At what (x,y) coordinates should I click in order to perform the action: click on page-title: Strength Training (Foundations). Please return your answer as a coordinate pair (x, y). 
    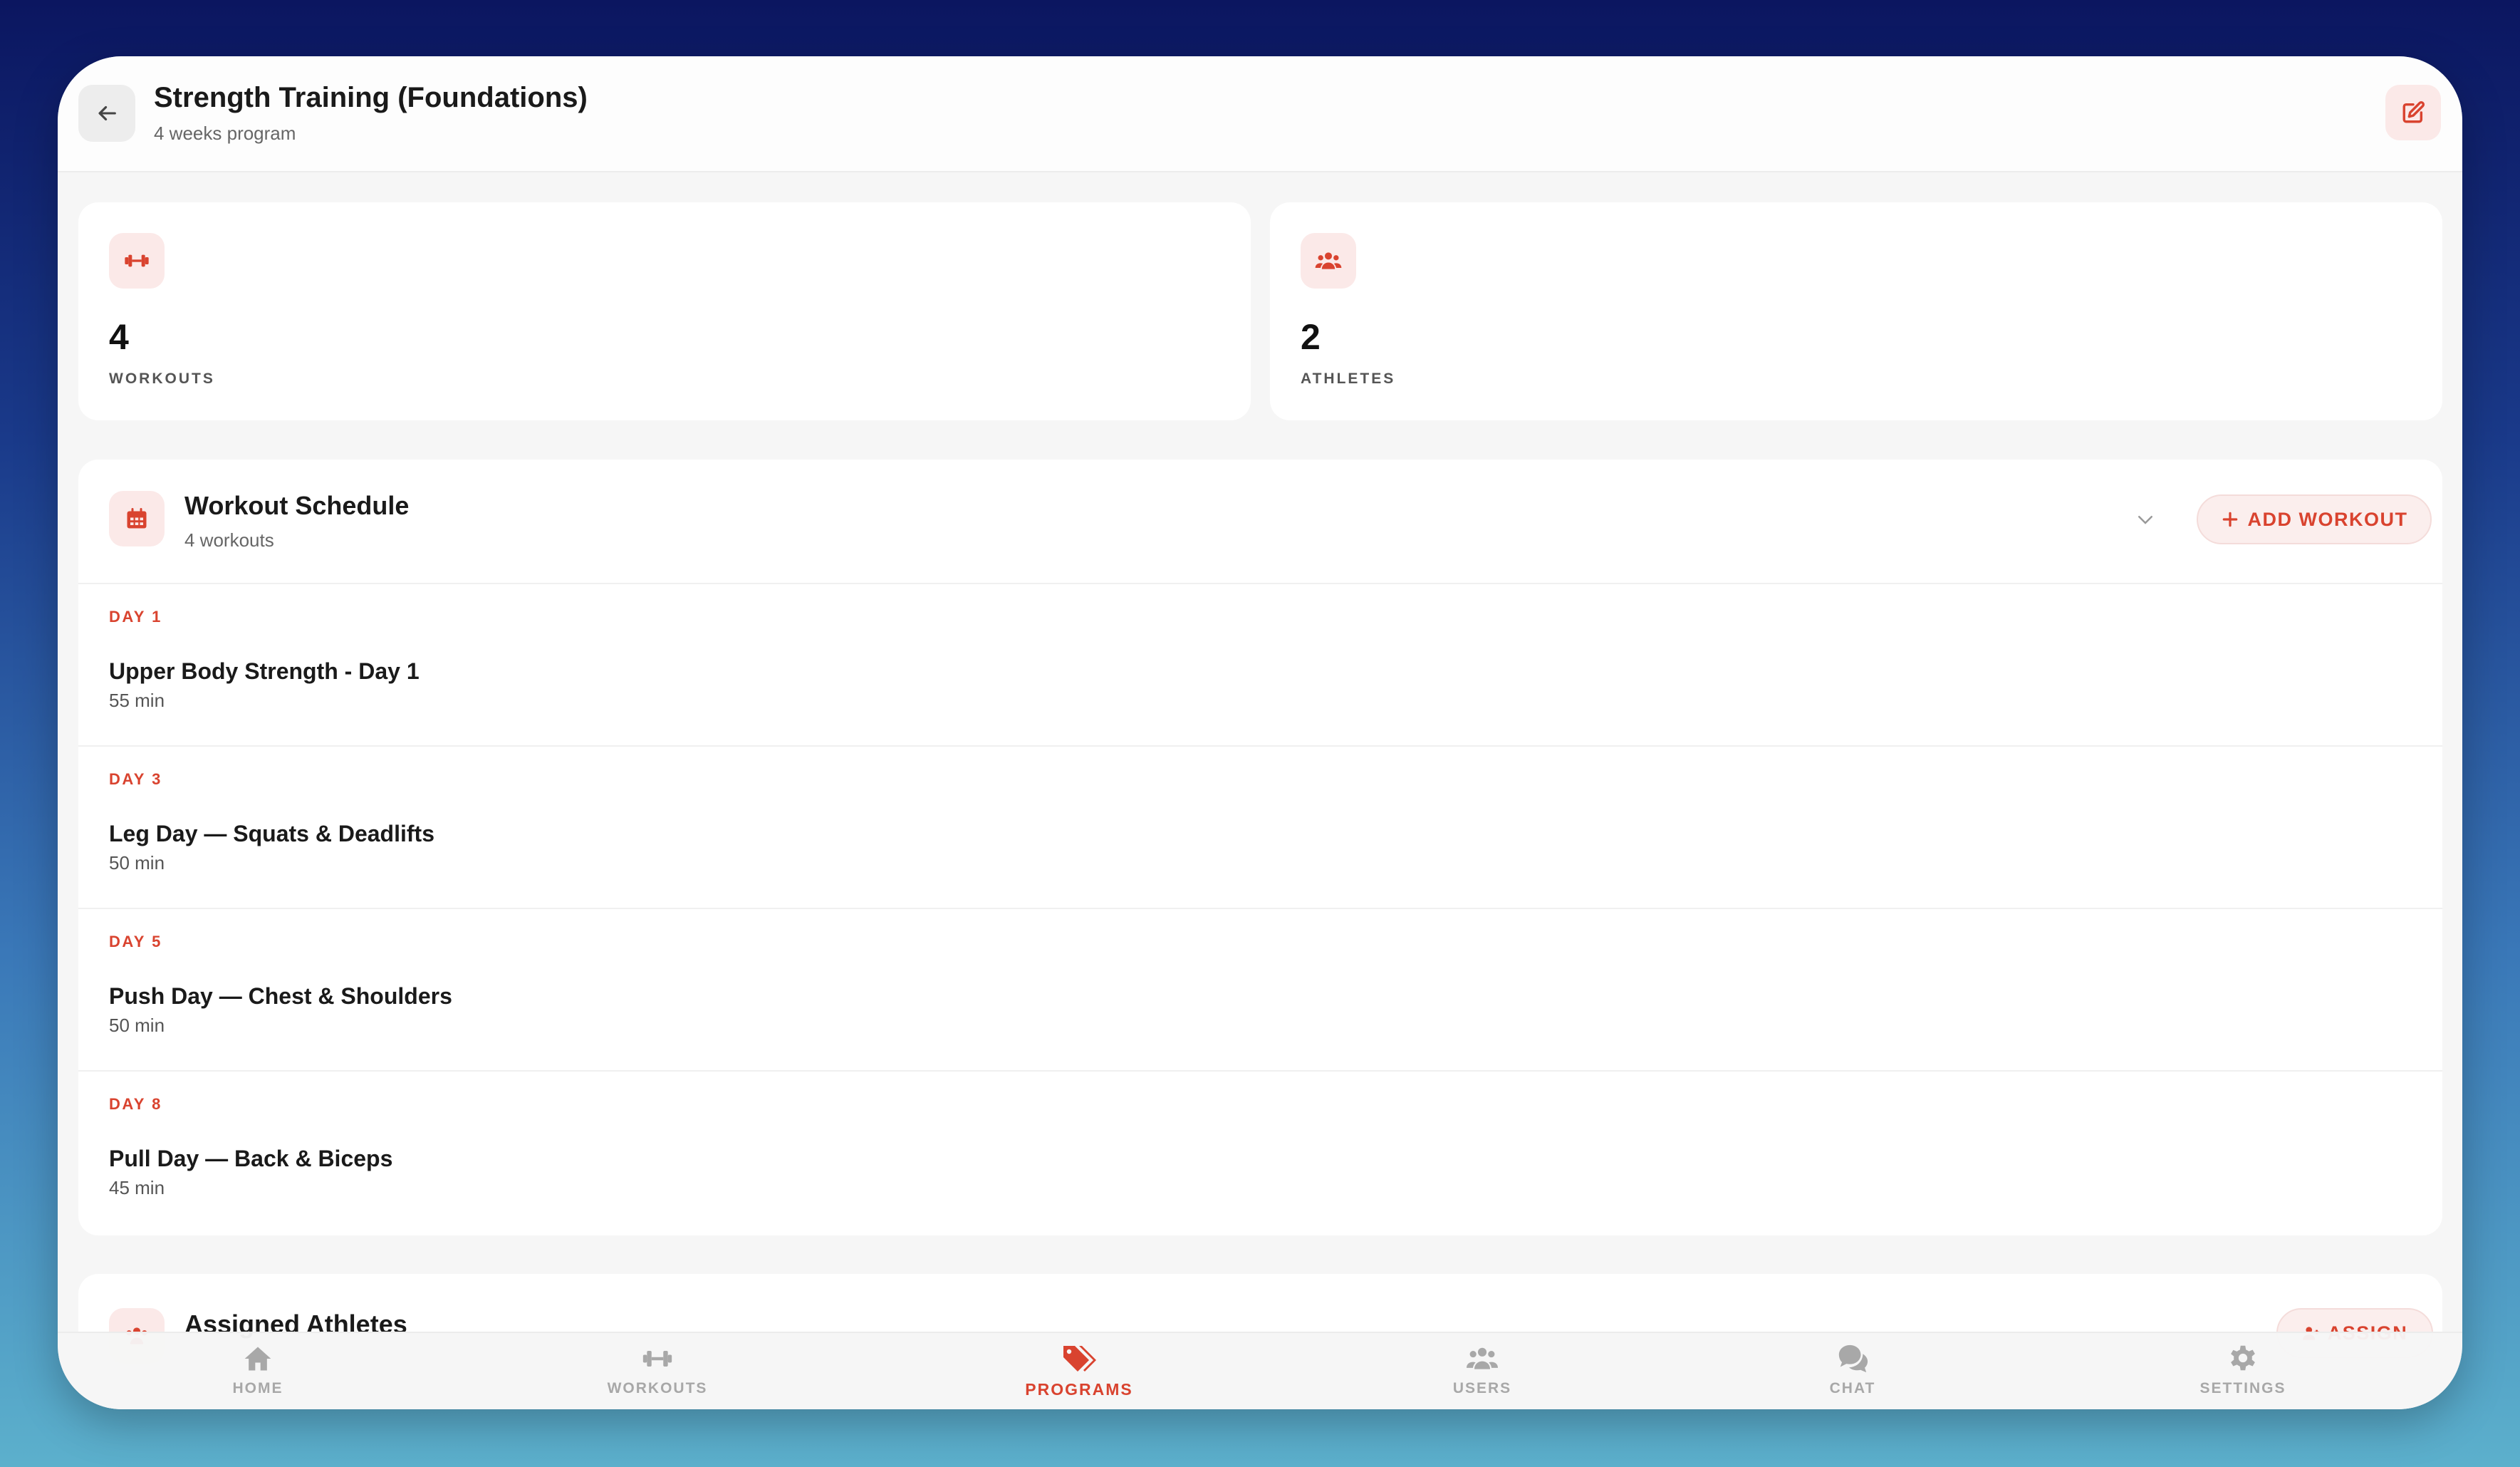
    Looking at the image, I should click on (371, 97).